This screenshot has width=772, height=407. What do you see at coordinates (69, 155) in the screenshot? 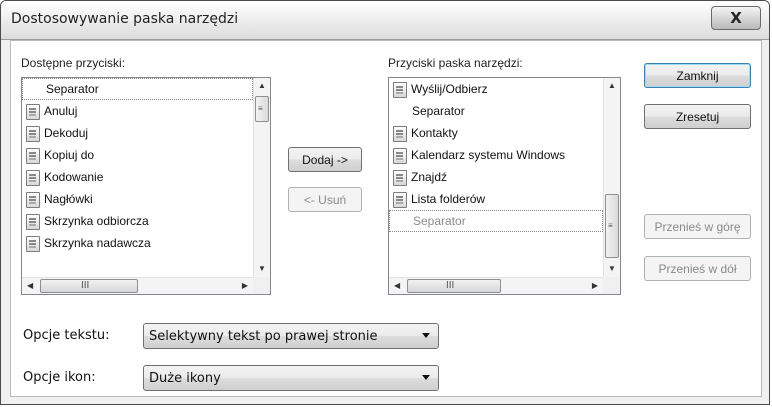
I see `list-item-label: Kopiuj do` at bounding box center [69, 155].